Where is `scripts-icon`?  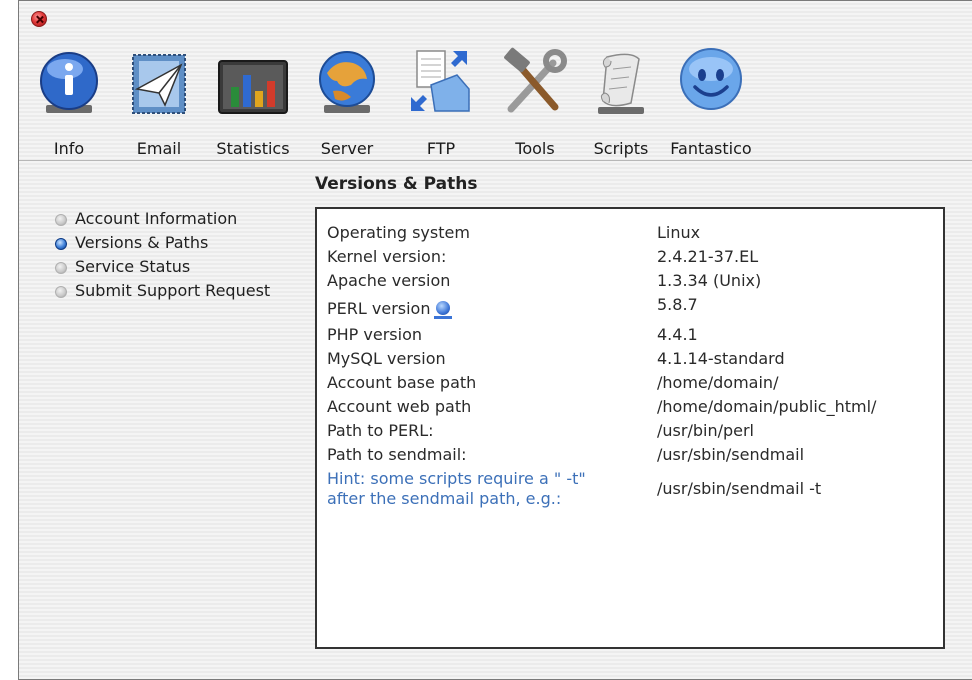 scripts-icon is located at coordinates (621, 83).